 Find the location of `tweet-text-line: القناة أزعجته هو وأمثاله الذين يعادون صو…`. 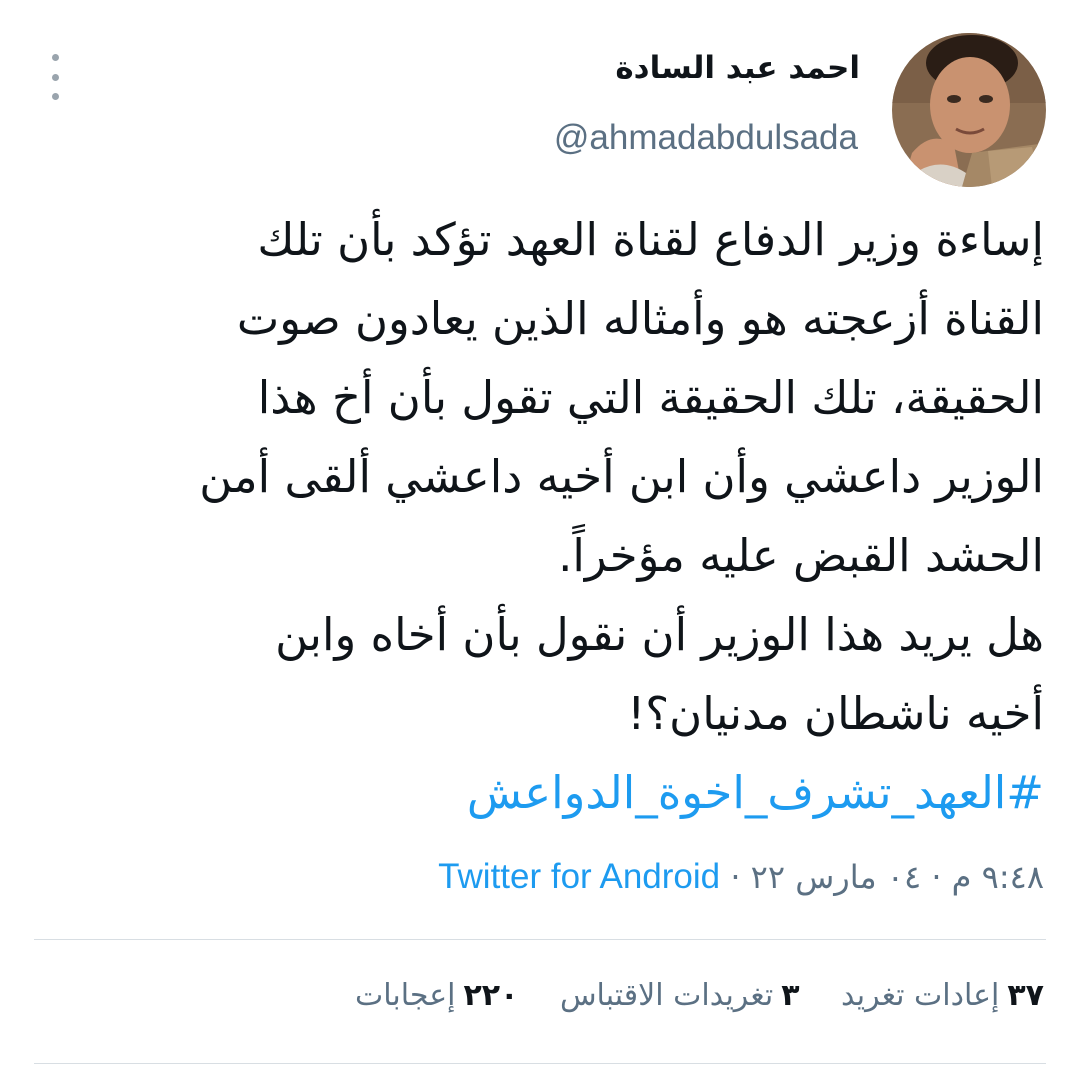

tweet-text-line: القناة أزعجته هو وأمثاله الذين يعادون صو… is located at coordinates (640, 318).